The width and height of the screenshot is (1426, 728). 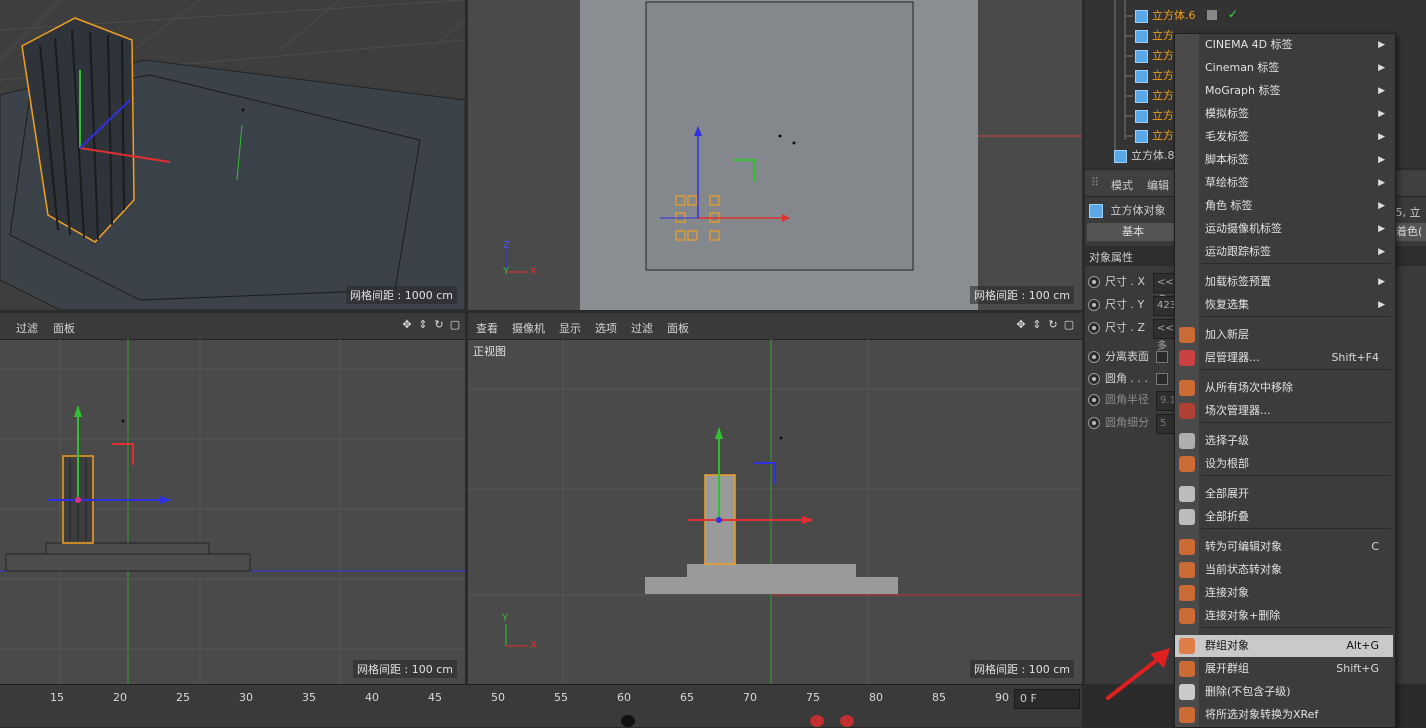 I want to click on record-button, so click(x=817, y=721).